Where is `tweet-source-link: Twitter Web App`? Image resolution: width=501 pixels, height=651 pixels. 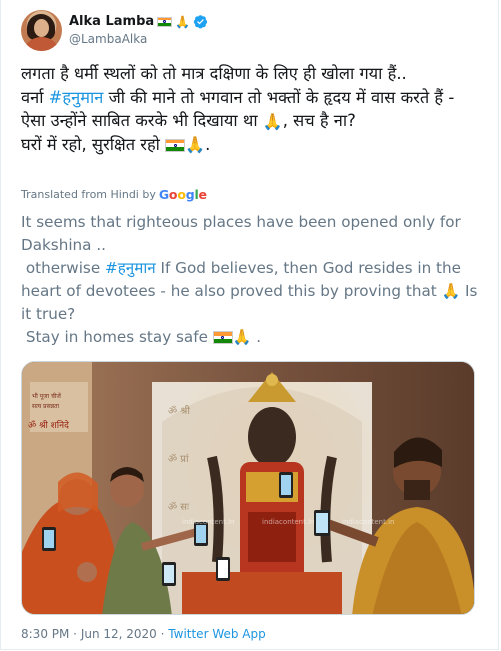 tweet-source-link: Twitter Web App is located at coordinates (216, 634).